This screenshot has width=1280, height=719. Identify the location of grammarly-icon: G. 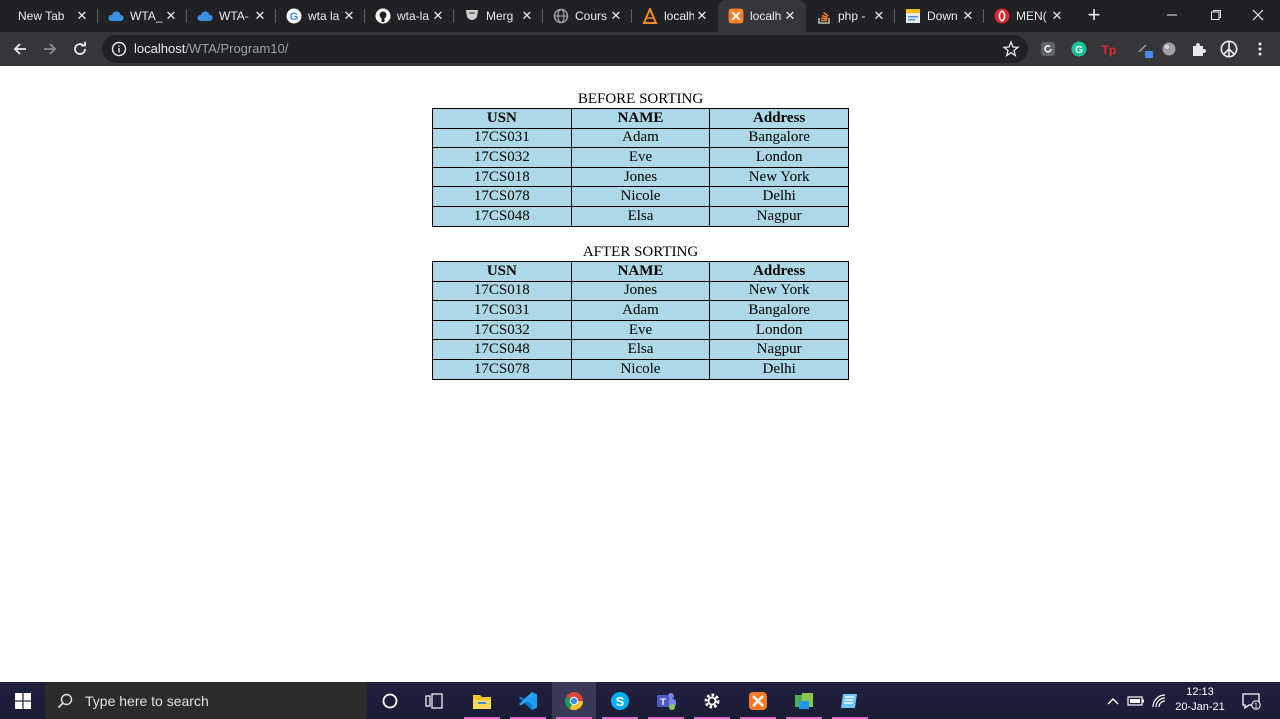
(1079, 49).